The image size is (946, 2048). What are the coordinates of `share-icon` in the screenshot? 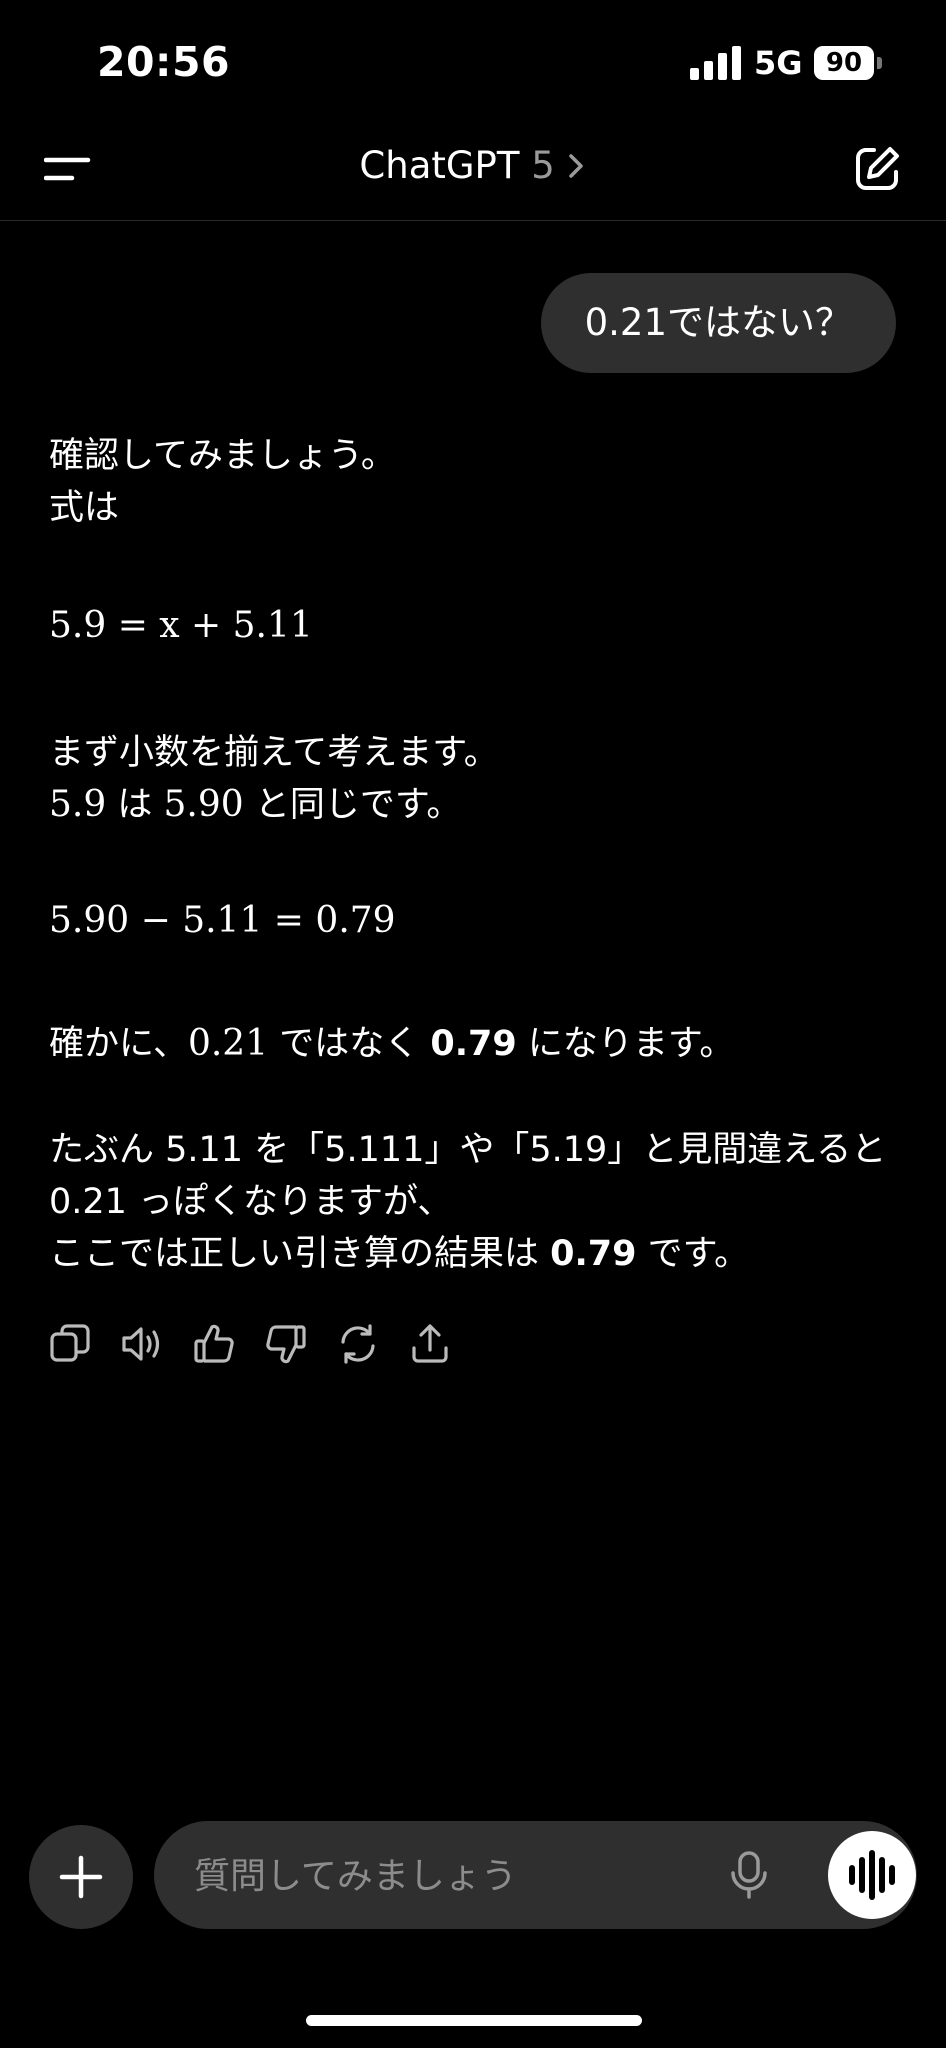 It's located at (430, 1344).